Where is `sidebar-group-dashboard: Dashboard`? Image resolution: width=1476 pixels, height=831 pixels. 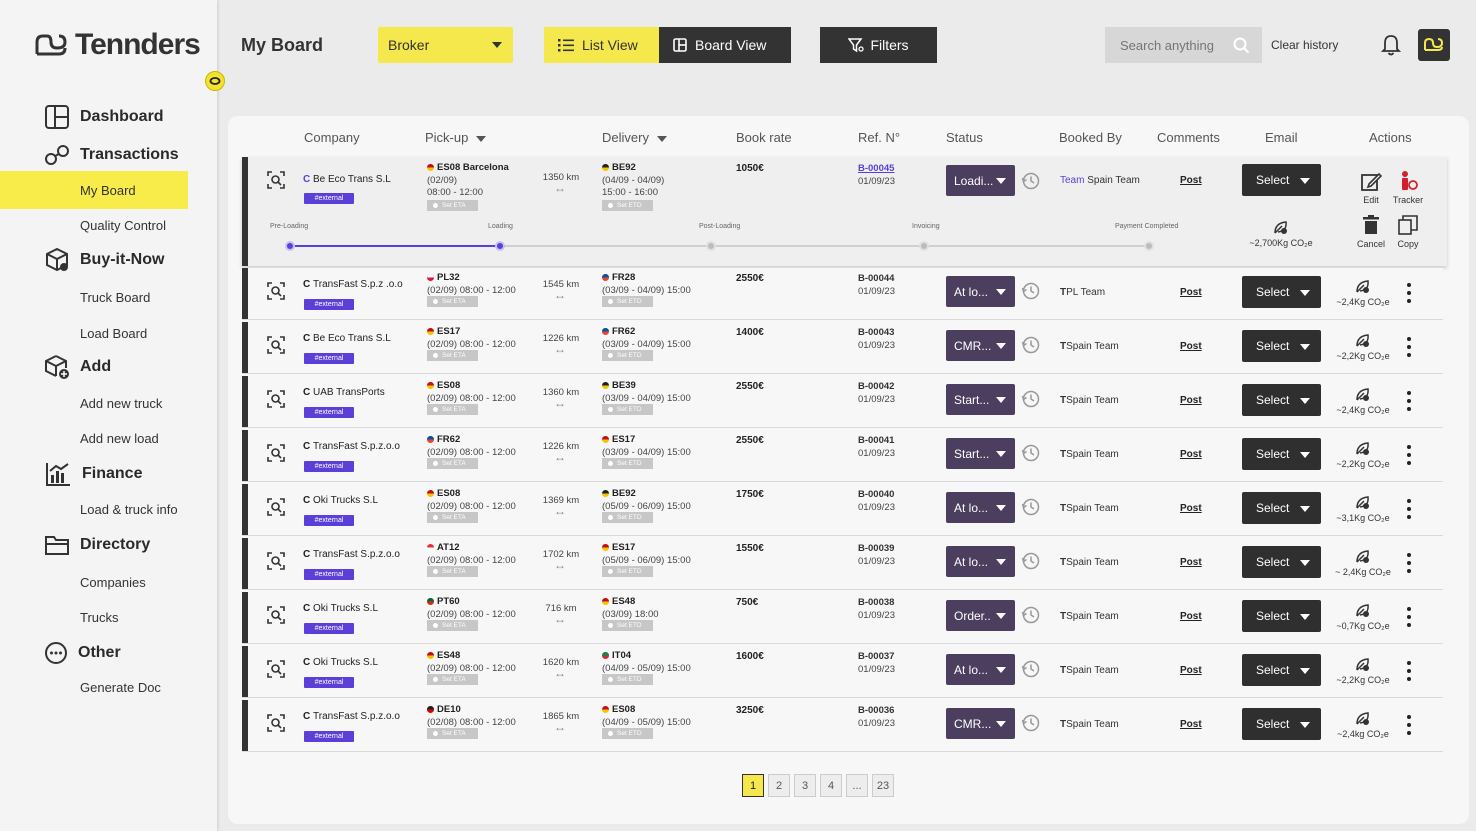 sidebar-group-dashboard: Dashboard is located at coordinates (104, 117).